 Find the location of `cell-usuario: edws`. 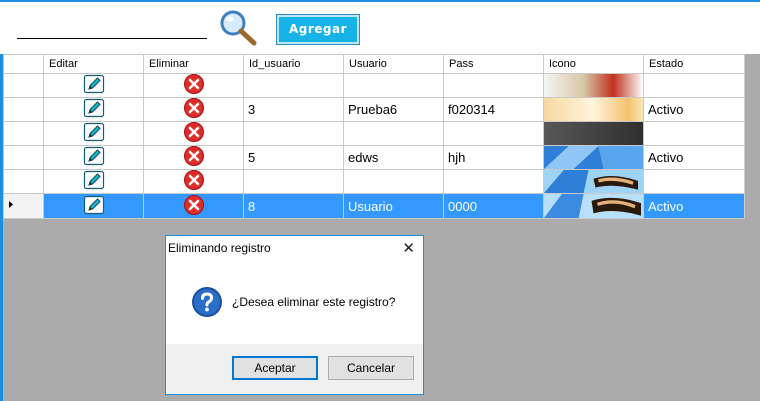

cell-usuario: edws is located at coordinates (393, 157).